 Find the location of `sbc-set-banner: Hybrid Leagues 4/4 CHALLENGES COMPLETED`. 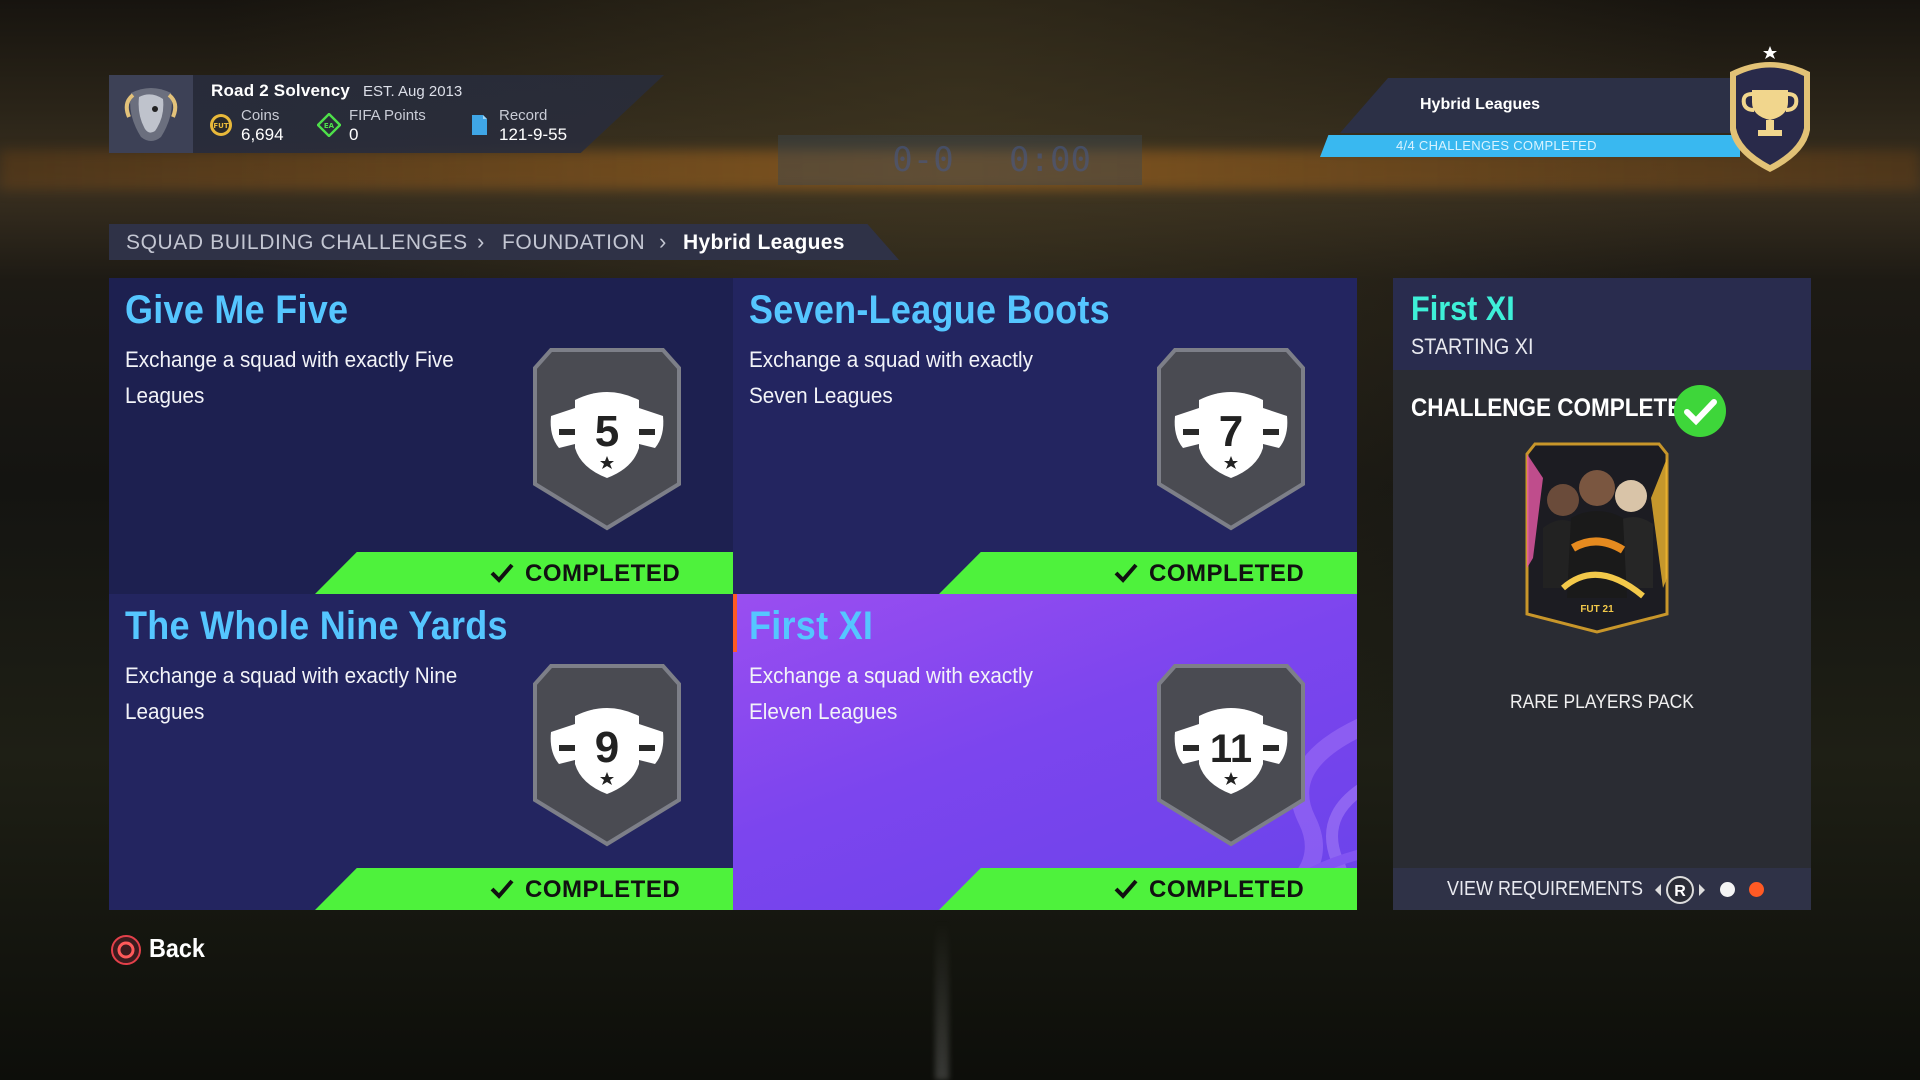

sbc-set-banner: Hybrid Leagues 4/4 CHALLENGES COMPLETED is located at coordinates (1530, 117).